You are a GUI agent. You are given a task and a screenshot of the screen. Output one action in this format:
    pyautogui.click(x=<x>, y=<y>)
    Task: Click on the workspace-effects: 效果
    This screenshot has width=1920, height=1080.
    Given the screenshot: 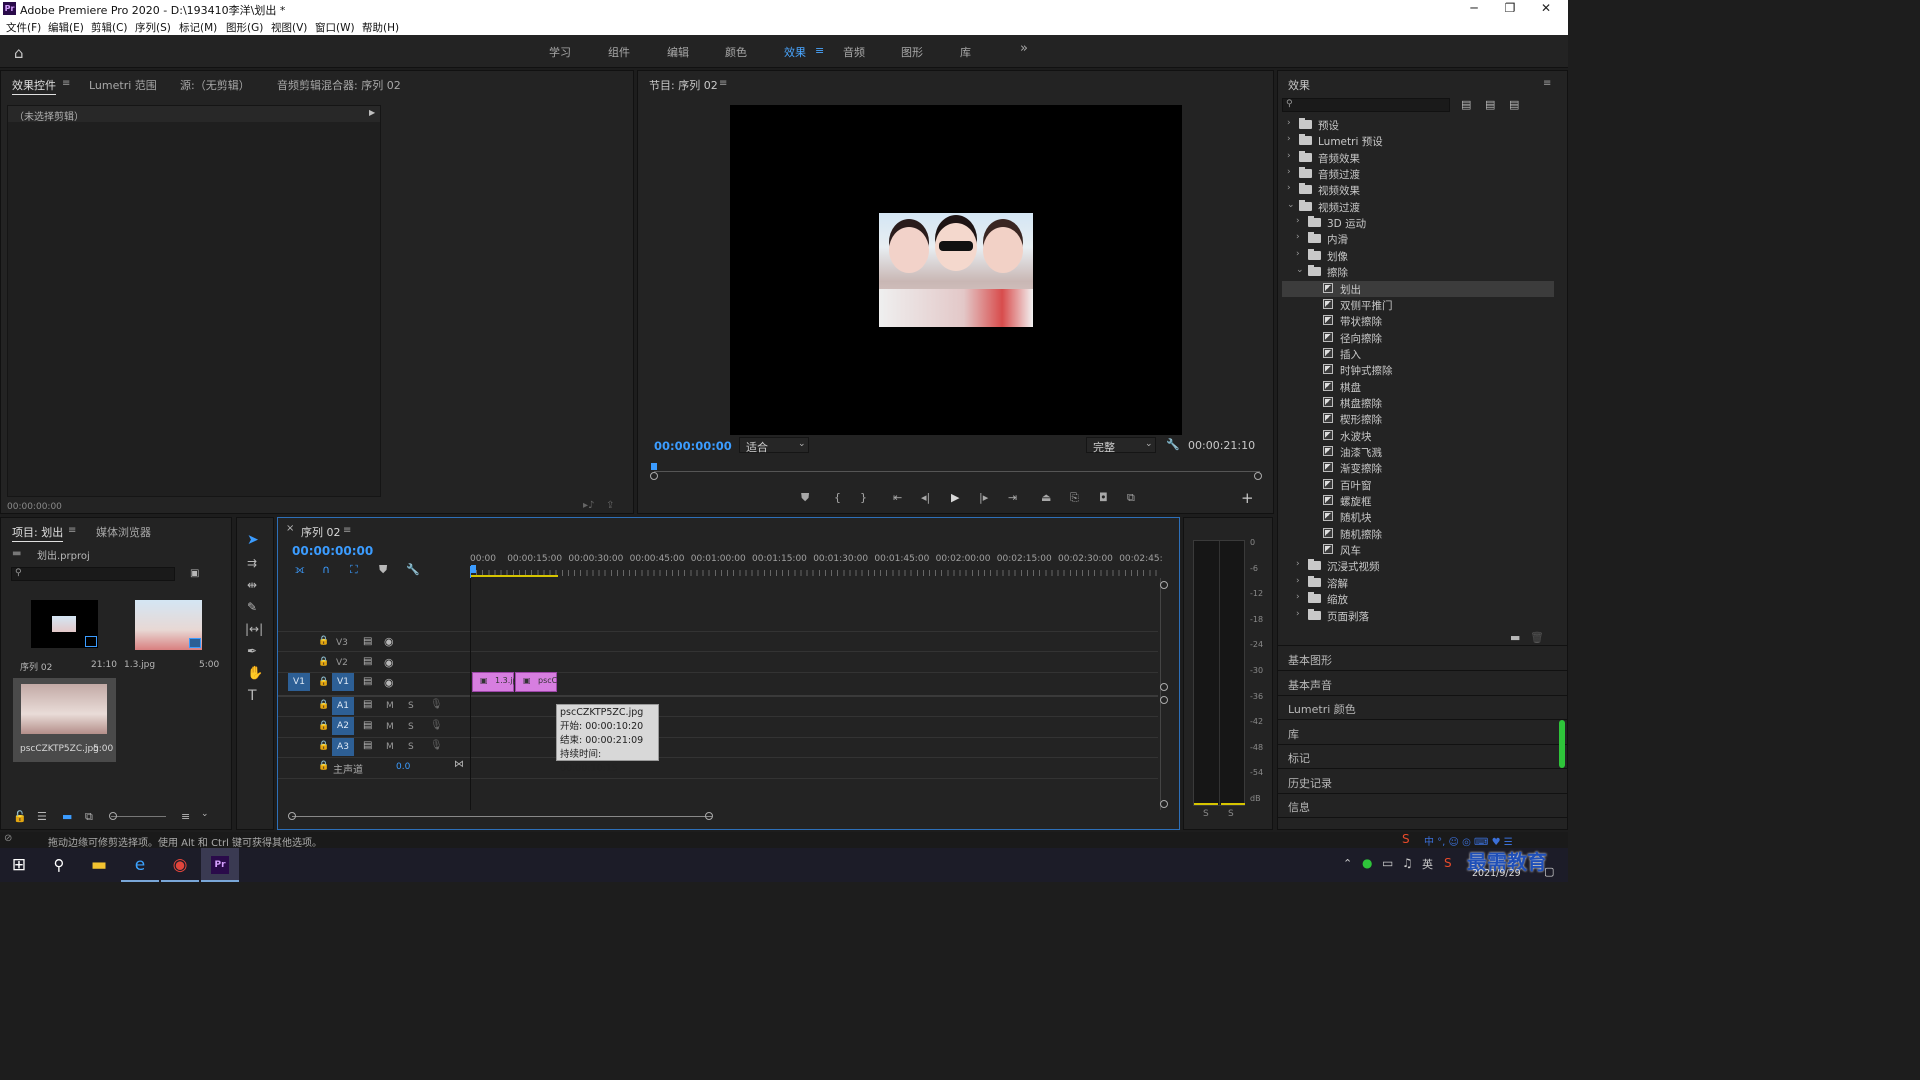 What is the action you would take?
    pyautogui.click(x=795, y=52)
    